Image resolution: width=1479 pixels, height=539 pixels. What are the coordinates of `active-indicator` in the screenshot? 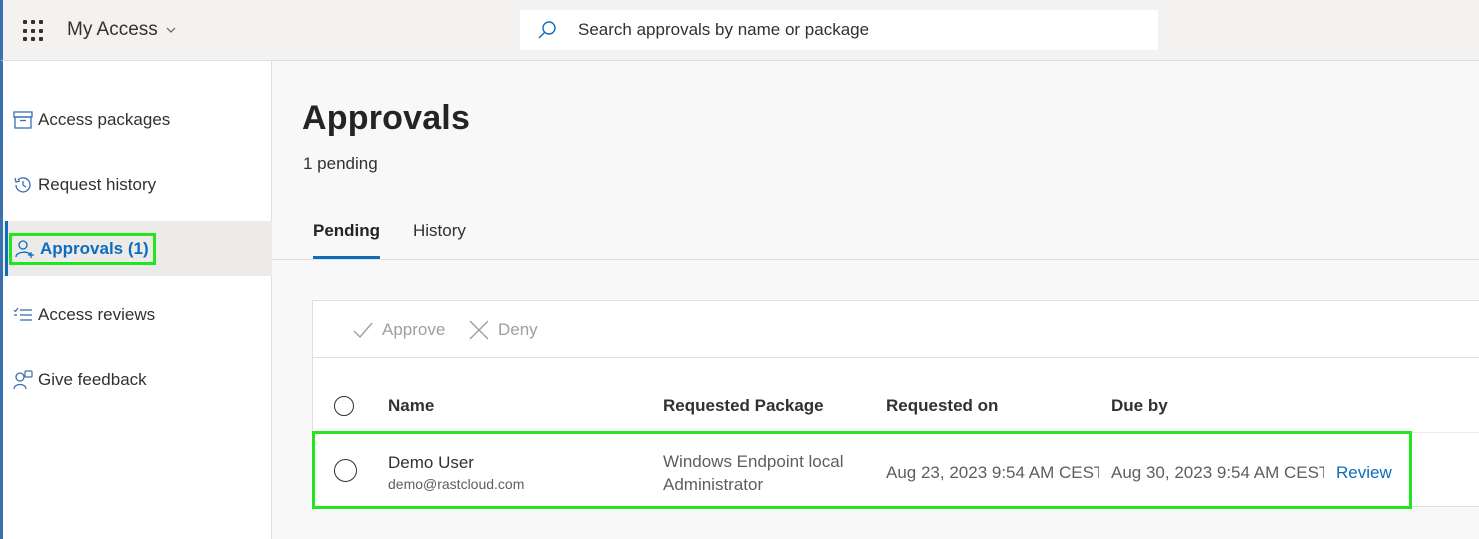 It's located at (6, 248).